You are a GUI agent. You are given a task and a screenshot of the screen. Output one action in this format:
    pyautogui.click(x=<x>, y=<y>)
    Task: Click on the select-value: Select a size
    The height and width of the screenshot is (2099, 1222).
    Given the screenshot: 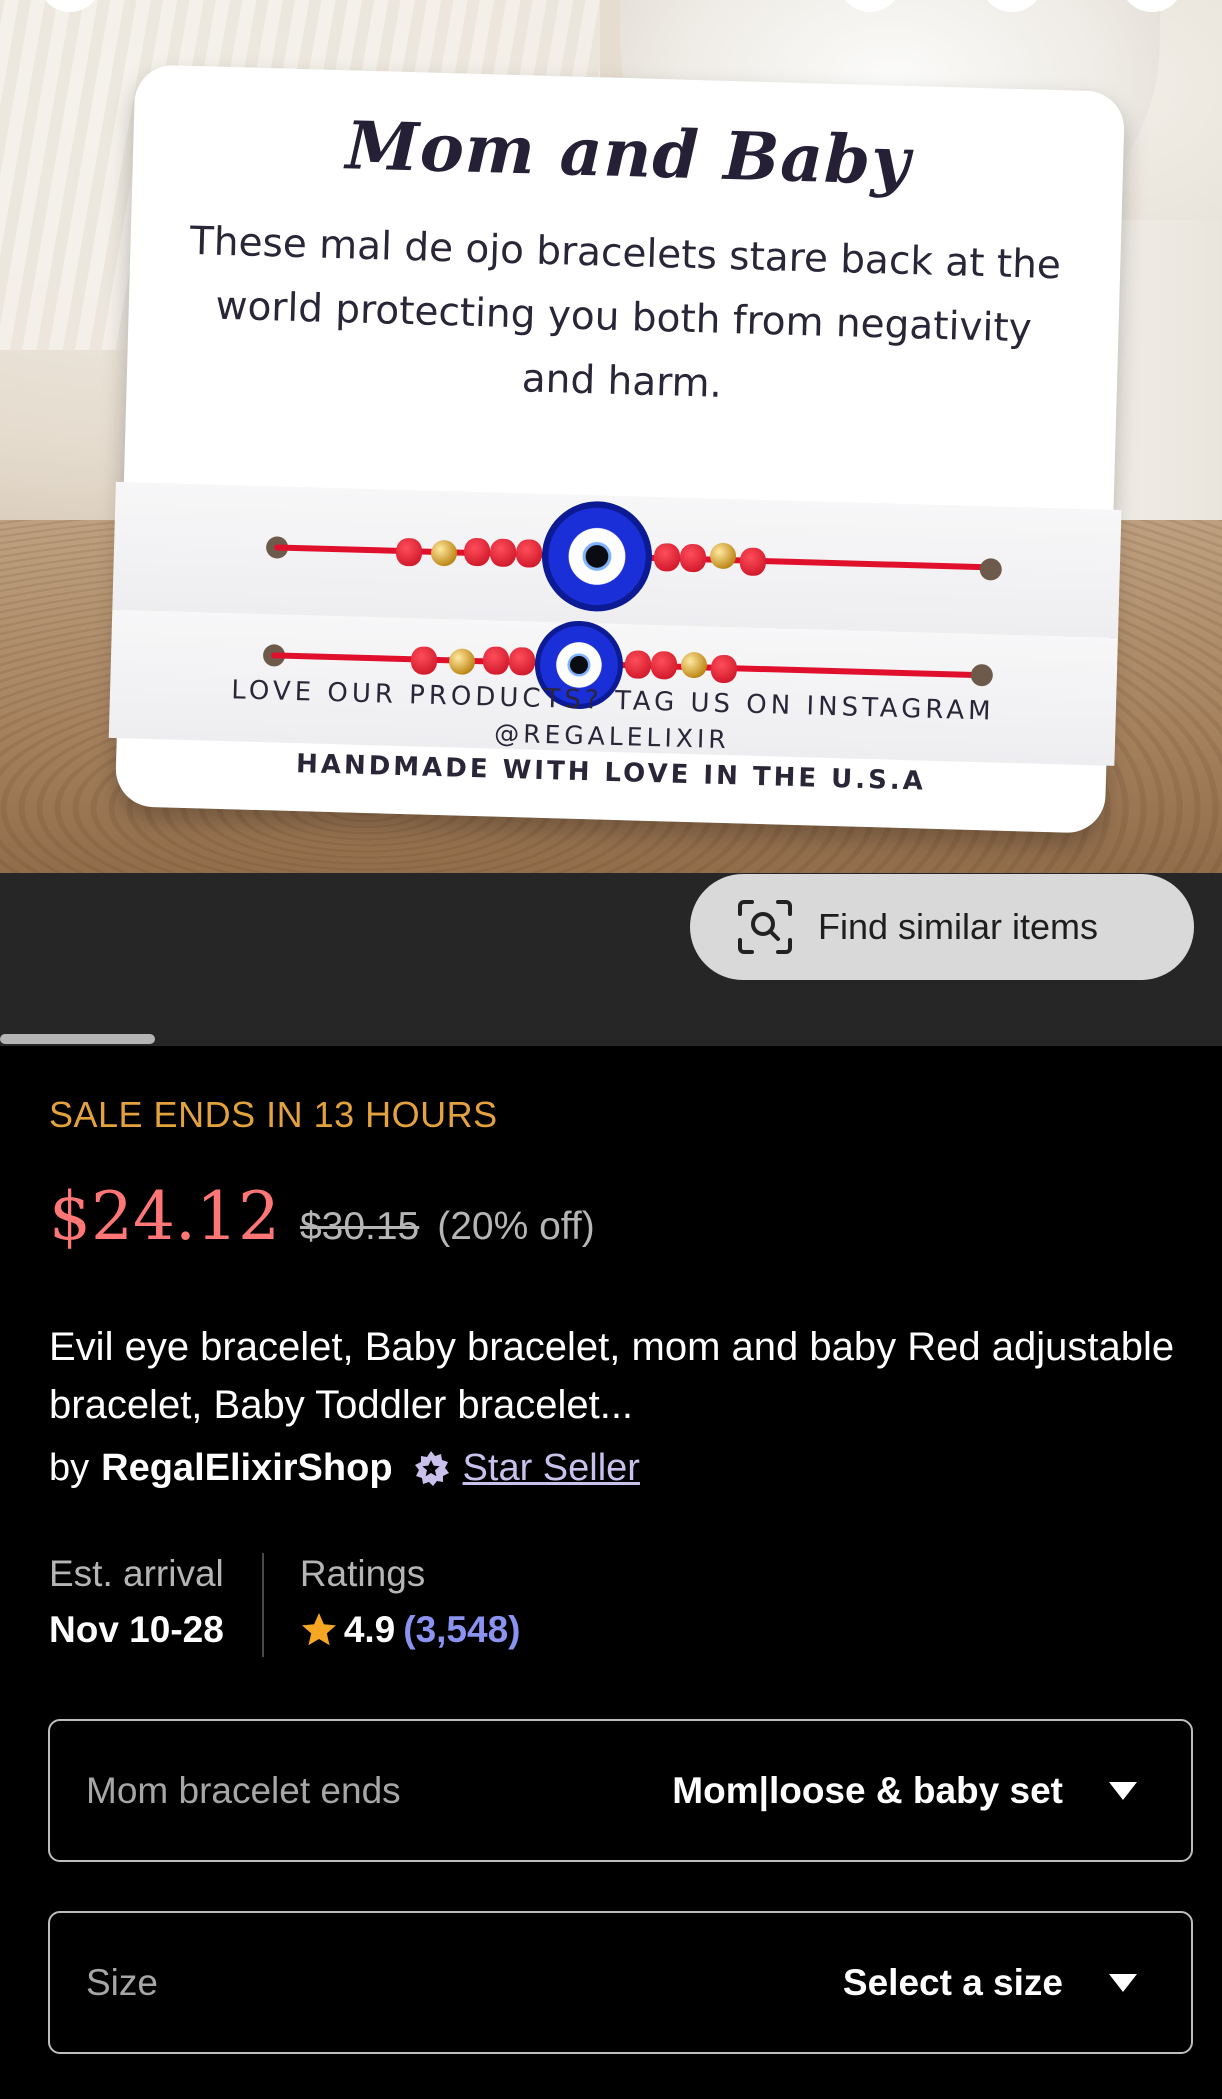 What is the action you would take?
    pyautogui.click(x=952, y=1982)
    